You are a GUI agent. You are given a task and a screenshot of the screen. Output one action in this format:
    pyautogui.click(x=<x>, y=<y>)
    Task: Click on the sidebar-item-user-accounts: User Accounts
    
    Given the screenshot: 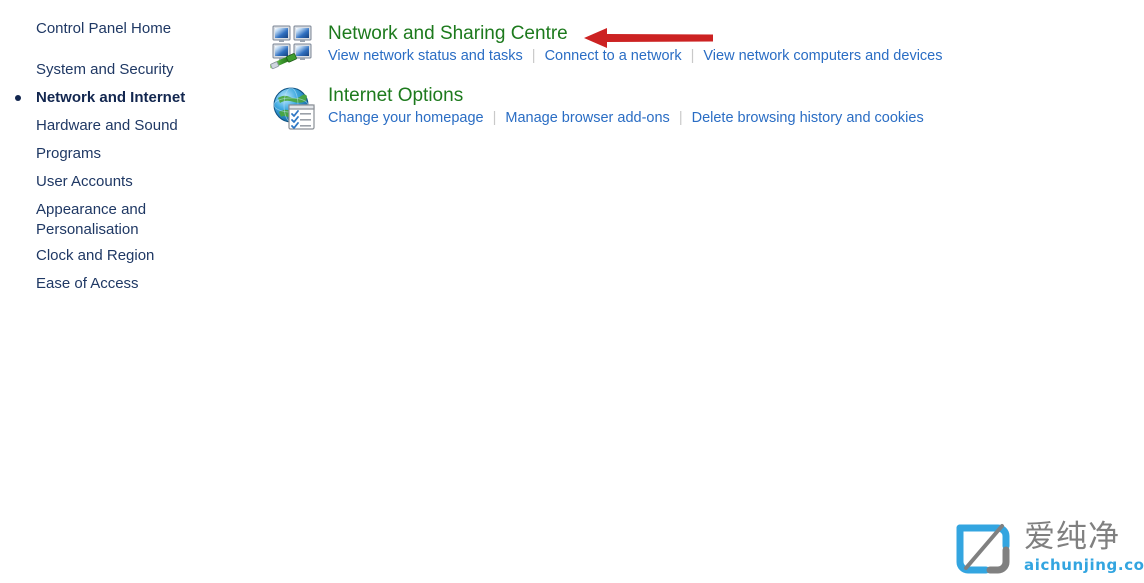 What is the action you would take?
    pyautogui.click(x=84, y=182)
    